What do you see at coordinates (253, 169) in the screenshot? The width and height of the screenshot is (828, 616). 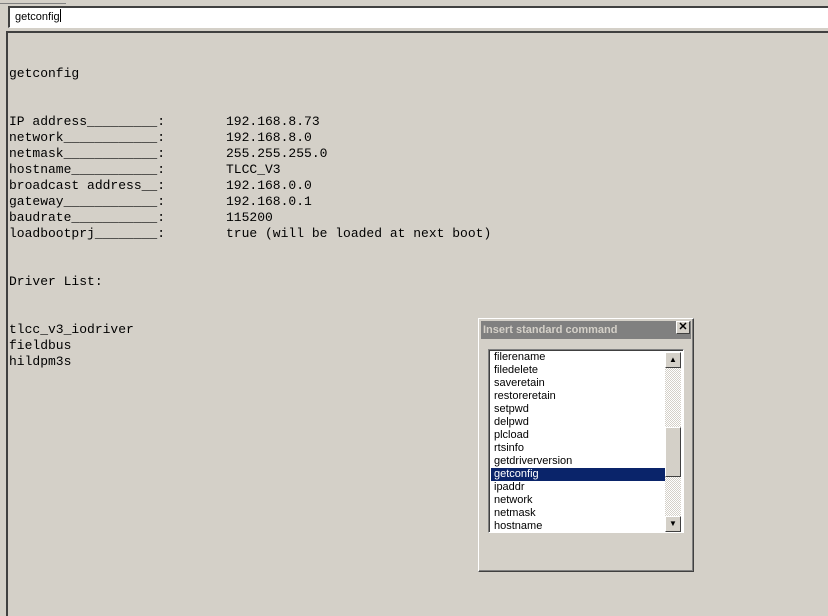 I see `config-value: TLCC_V3` at bounding box center [253, 169].